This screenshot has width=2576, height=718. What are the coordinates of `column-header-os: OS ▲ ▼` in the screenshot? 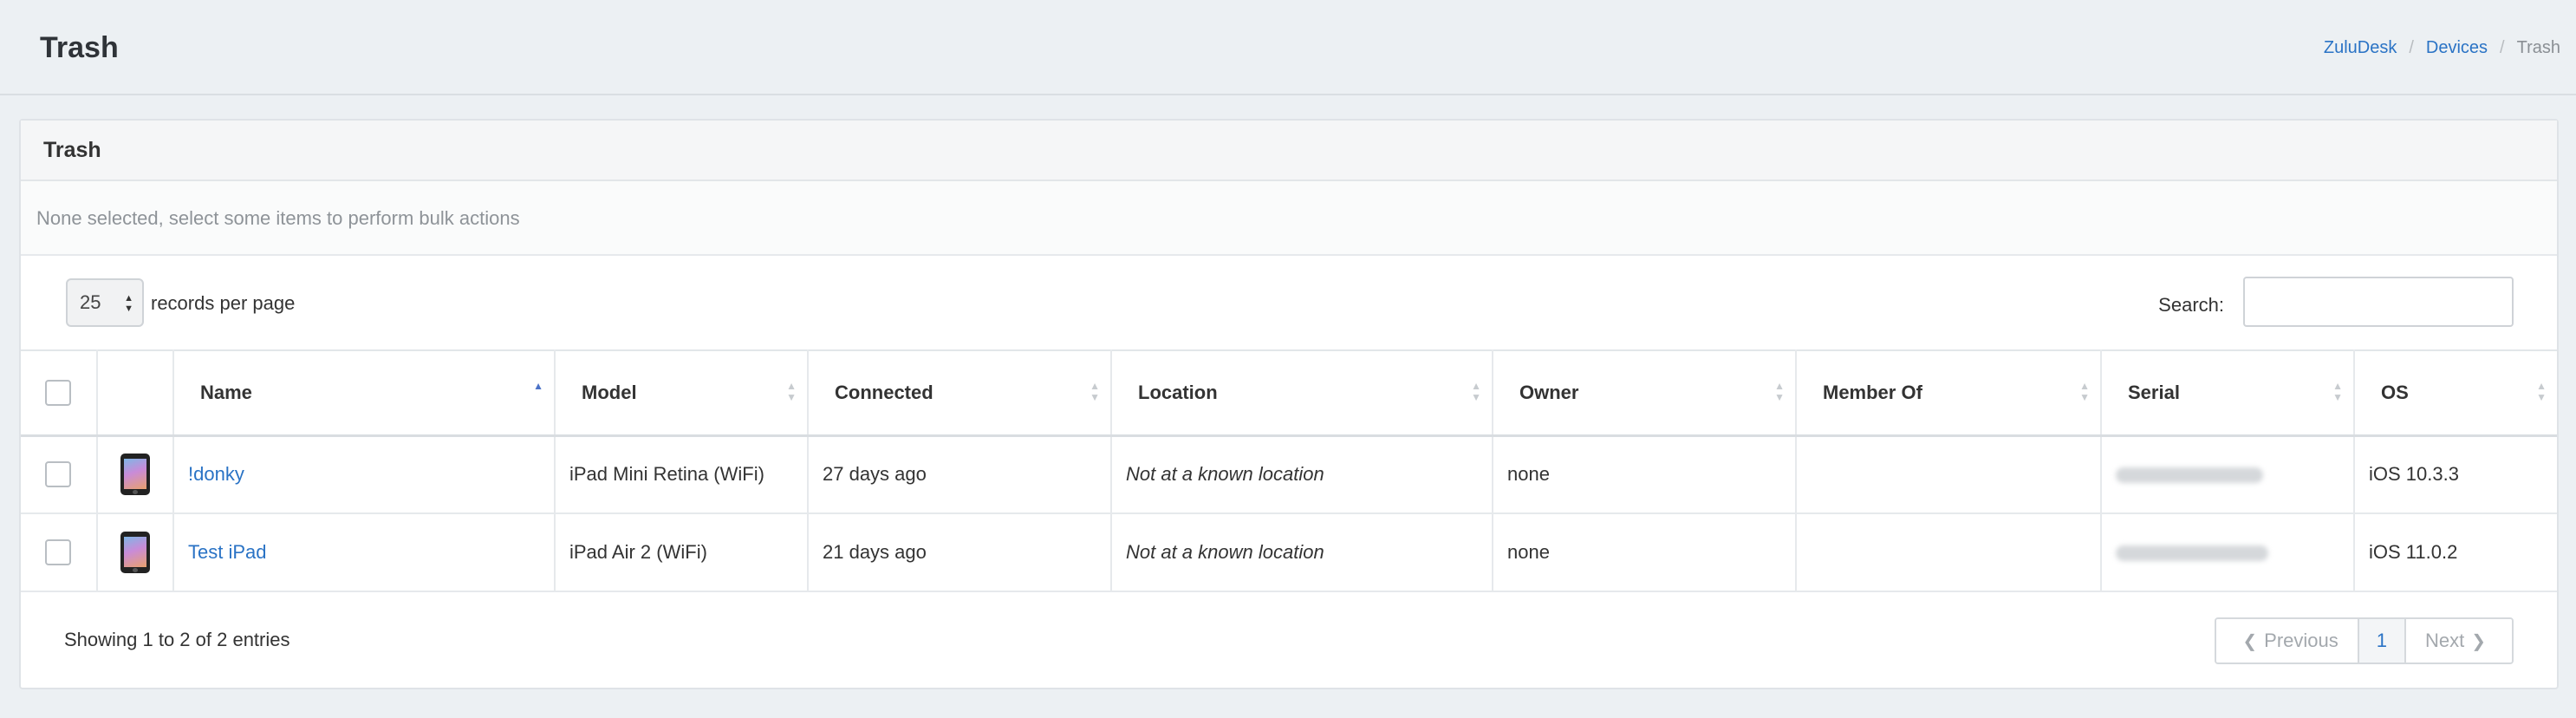 It's located at (2455, 392).